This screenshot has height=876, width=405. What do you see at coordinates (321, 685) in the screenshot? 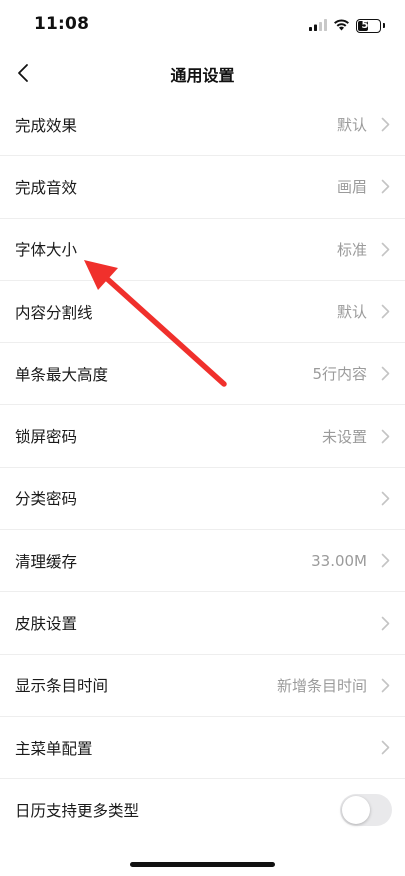
I see `settings-row-value: 新增条目时间` at bounding box center [321, 685].